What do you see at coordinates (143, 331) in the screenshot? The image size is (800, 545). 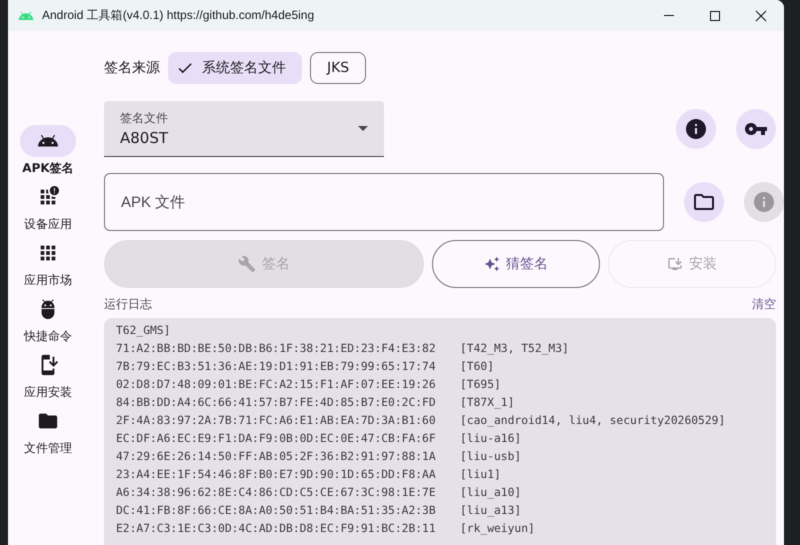 I see `log-line: T62_GMS]` at bounding box center [143, 331].